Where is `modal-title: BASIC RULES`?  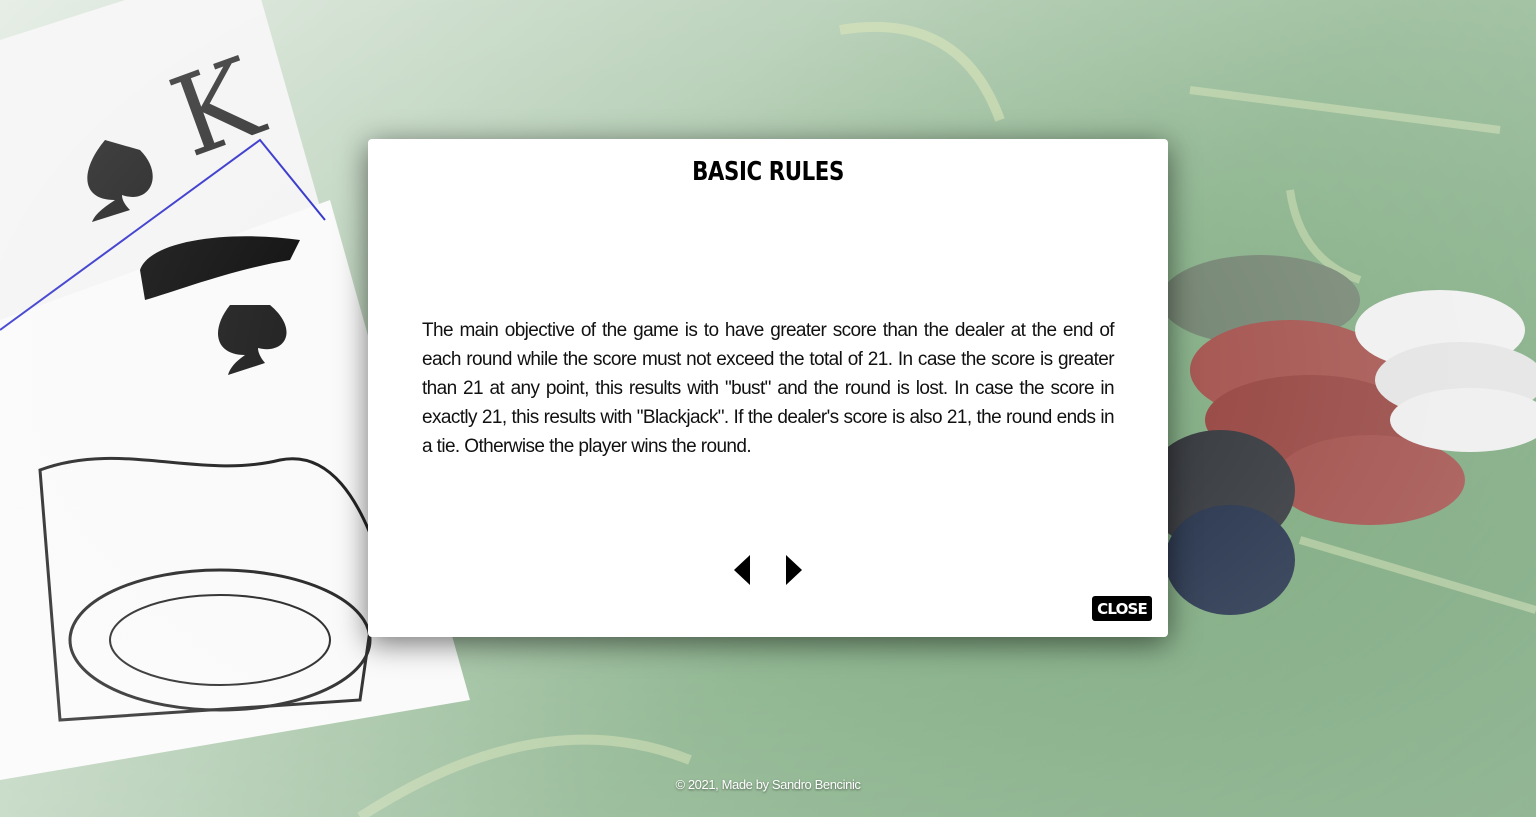
modal-title: BASIC RULES is located at coordinates (768, 172).